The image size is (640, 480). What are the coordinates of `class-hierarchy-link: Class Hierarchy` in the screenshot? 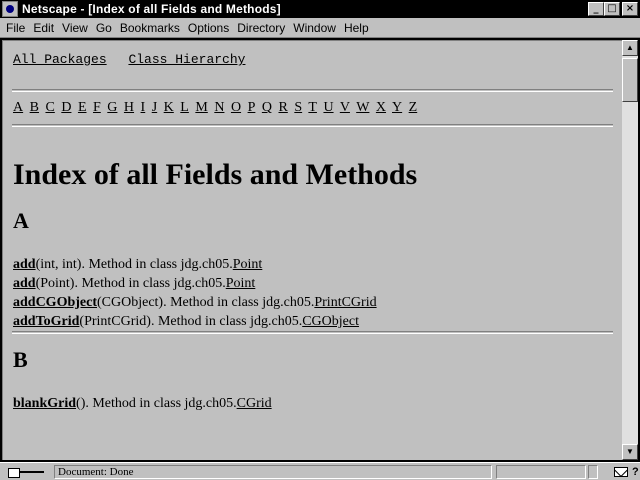 It's located at (186, 59).